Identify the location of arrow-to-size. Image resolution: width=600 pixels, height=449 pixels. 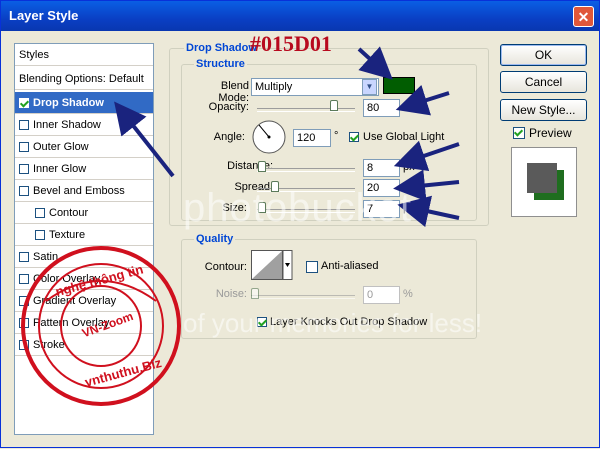
(428, 211).